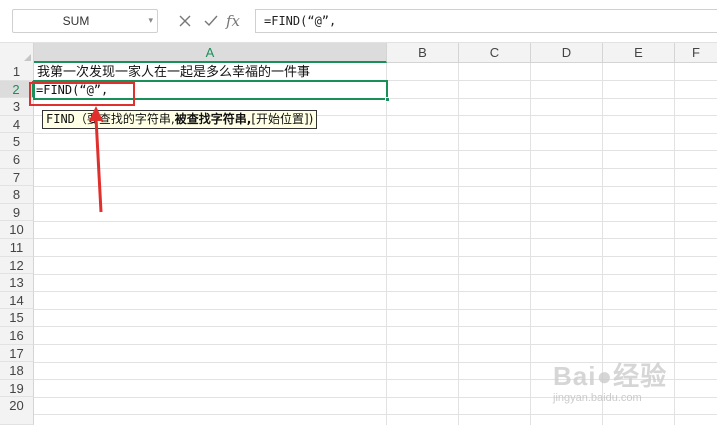 The width and height of the screenshot is (717, 425). I want to click on watermark: Bai●经验 jingyan.baidu.com, so click(633, 386).